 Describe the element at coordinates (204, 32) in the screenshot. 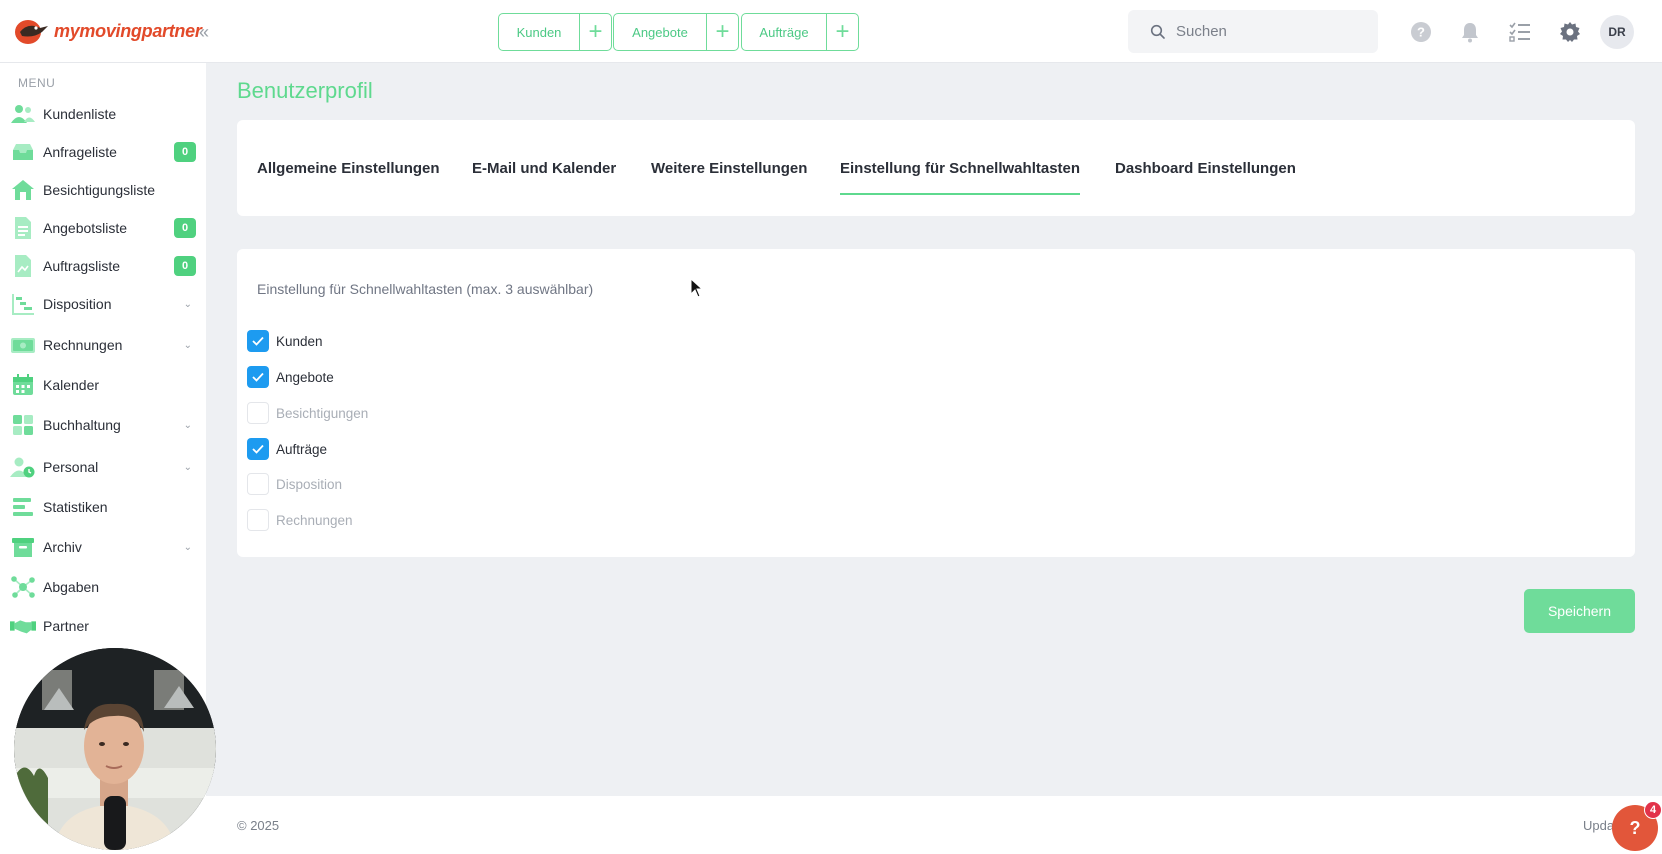

I see `collapse-sidebar-icon: «` at that location.